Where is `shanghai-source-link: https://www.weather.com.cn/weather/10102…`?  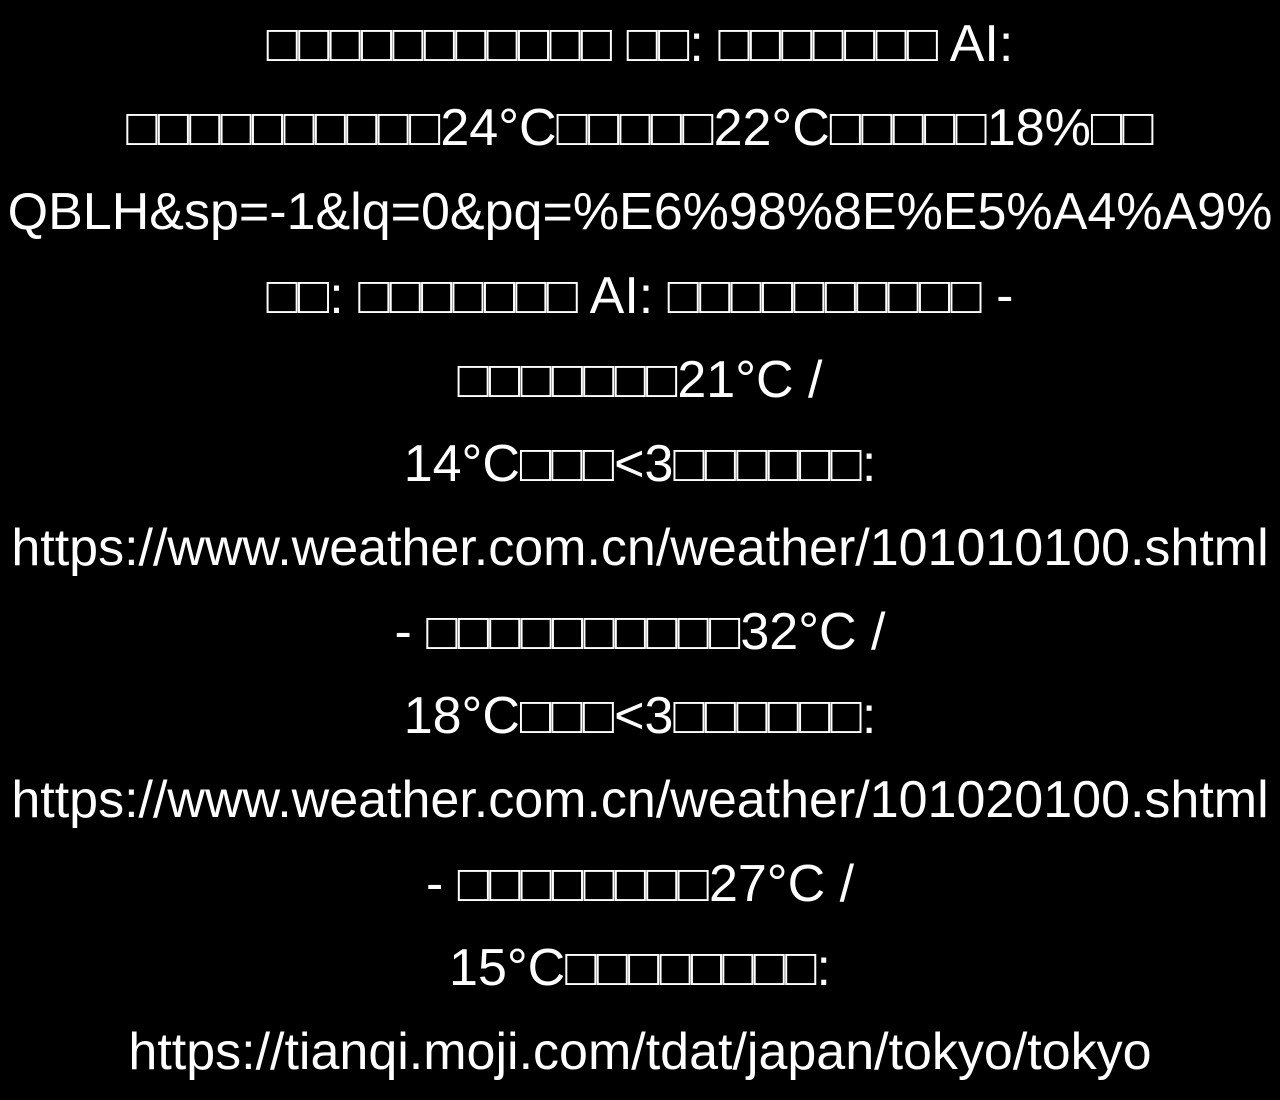 shanghai-source-link: https://www.weather.com.cn/weather/10102… is located at coordinates (639, 800).